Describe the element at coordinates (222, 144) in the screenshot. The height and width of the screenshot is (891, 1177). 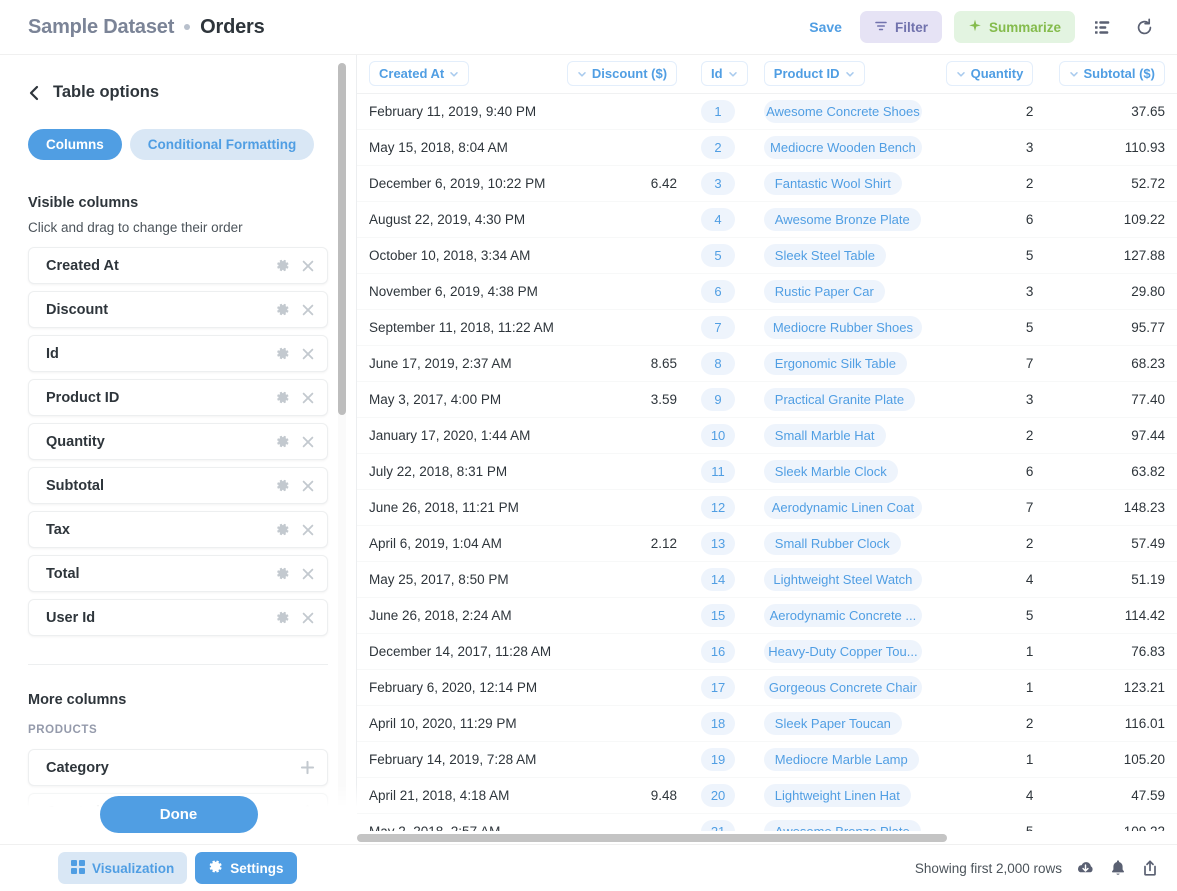
I see `tab-conditional-formatting: Conditional Formatting` at that location.